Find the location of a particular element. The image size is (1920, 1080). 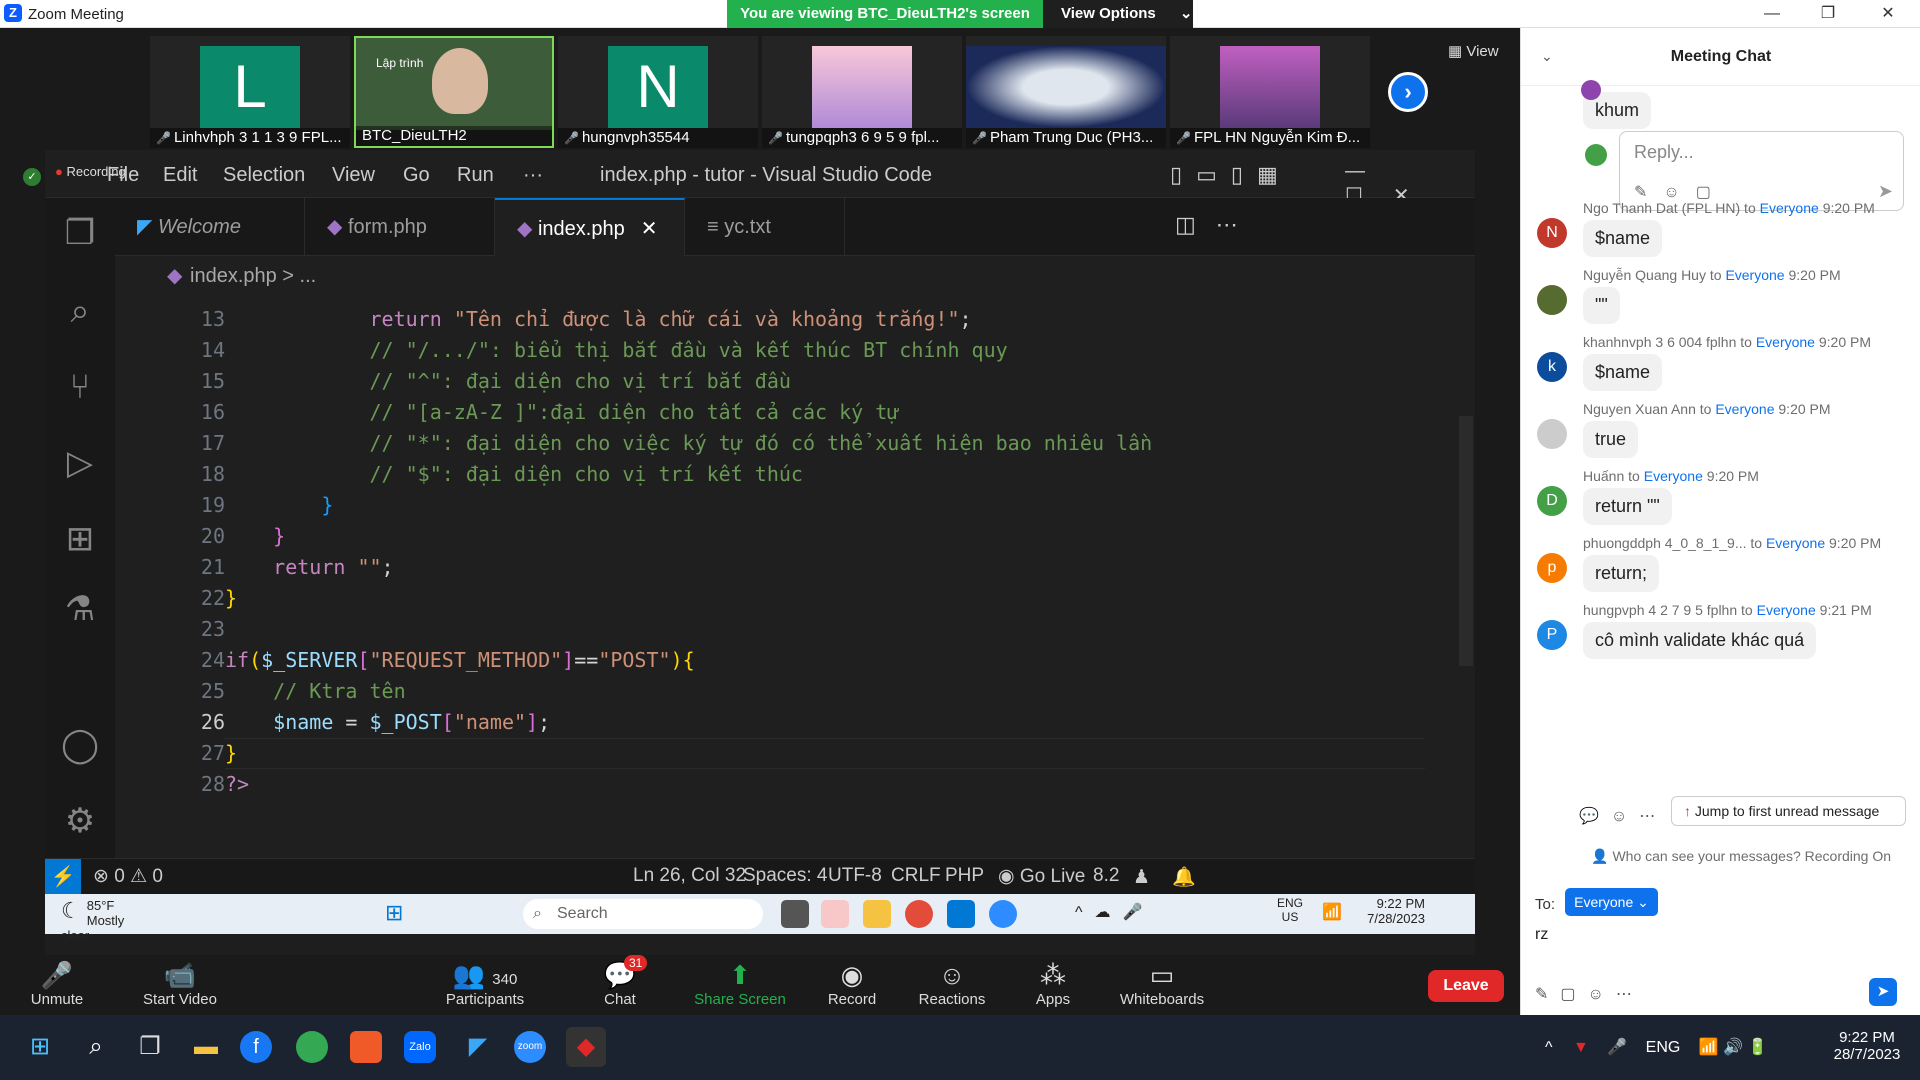

remote-icon: ⚡ is located at coordinates (63, 877).